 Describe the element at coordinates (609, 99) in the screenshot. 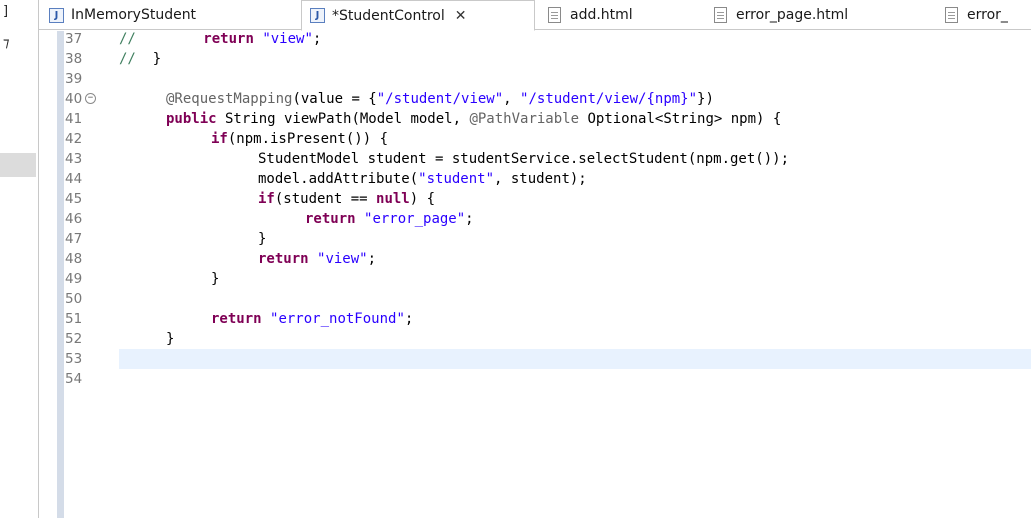

I see `string-literal: "/student/view/{npm}"` at that location.